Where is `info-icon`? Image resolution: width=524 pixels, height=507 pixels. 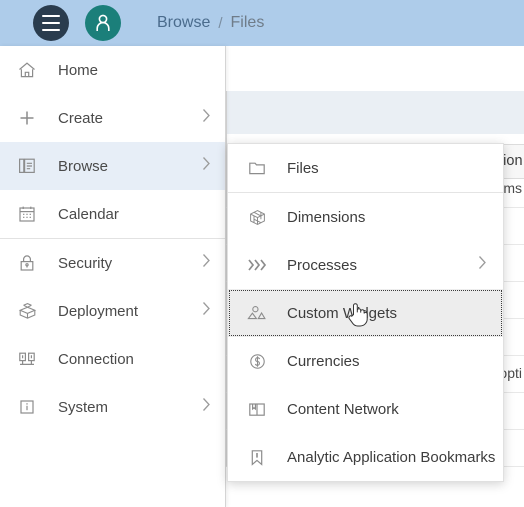 info-icon is located at coordinates (27, 407).